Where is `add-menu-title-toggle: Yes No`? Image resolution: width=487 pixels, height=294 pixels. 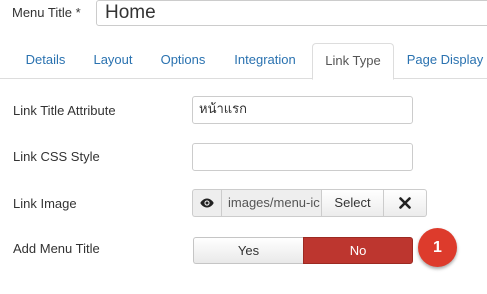
add-menu-title-toggle: Yes No is located at coordinates (303, 250).